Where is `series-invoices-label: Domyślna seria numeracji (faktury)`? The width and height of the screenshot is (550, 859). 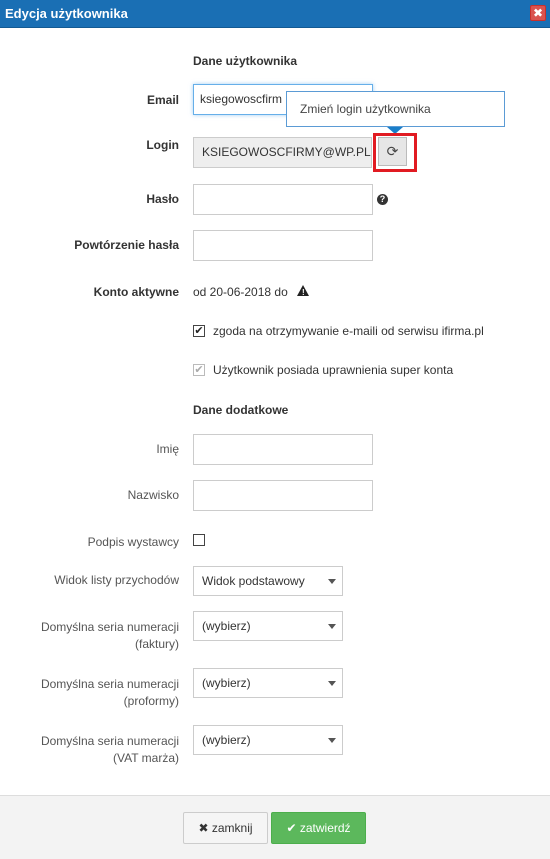
series-invoices-label: Domyślna seria numeracji (faktury) is located at coordinates (89, 636).